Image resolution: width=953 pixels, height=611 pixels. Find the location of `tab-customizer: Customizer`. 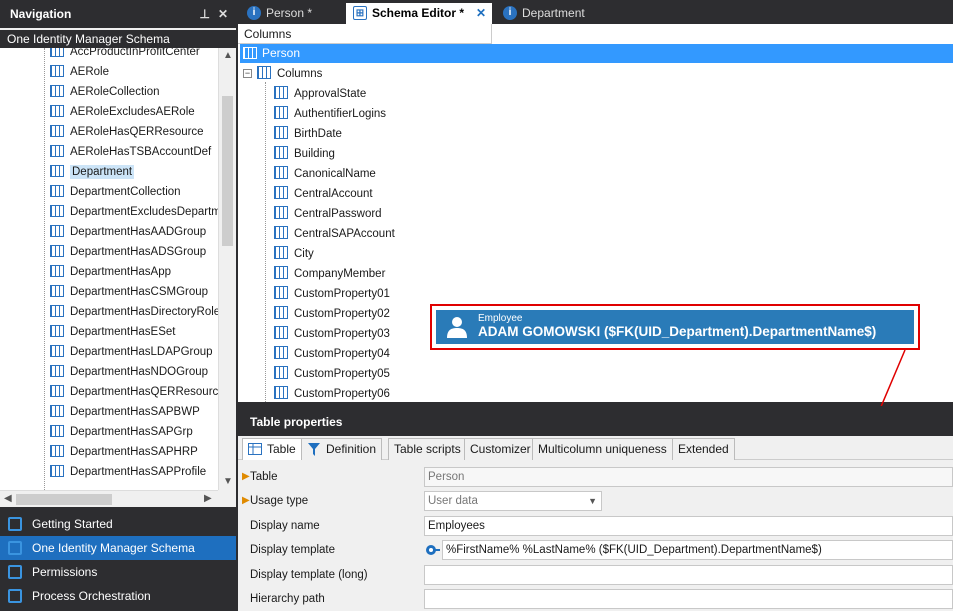

tab-customizer: Customizer is located at coordinates (500, 449).